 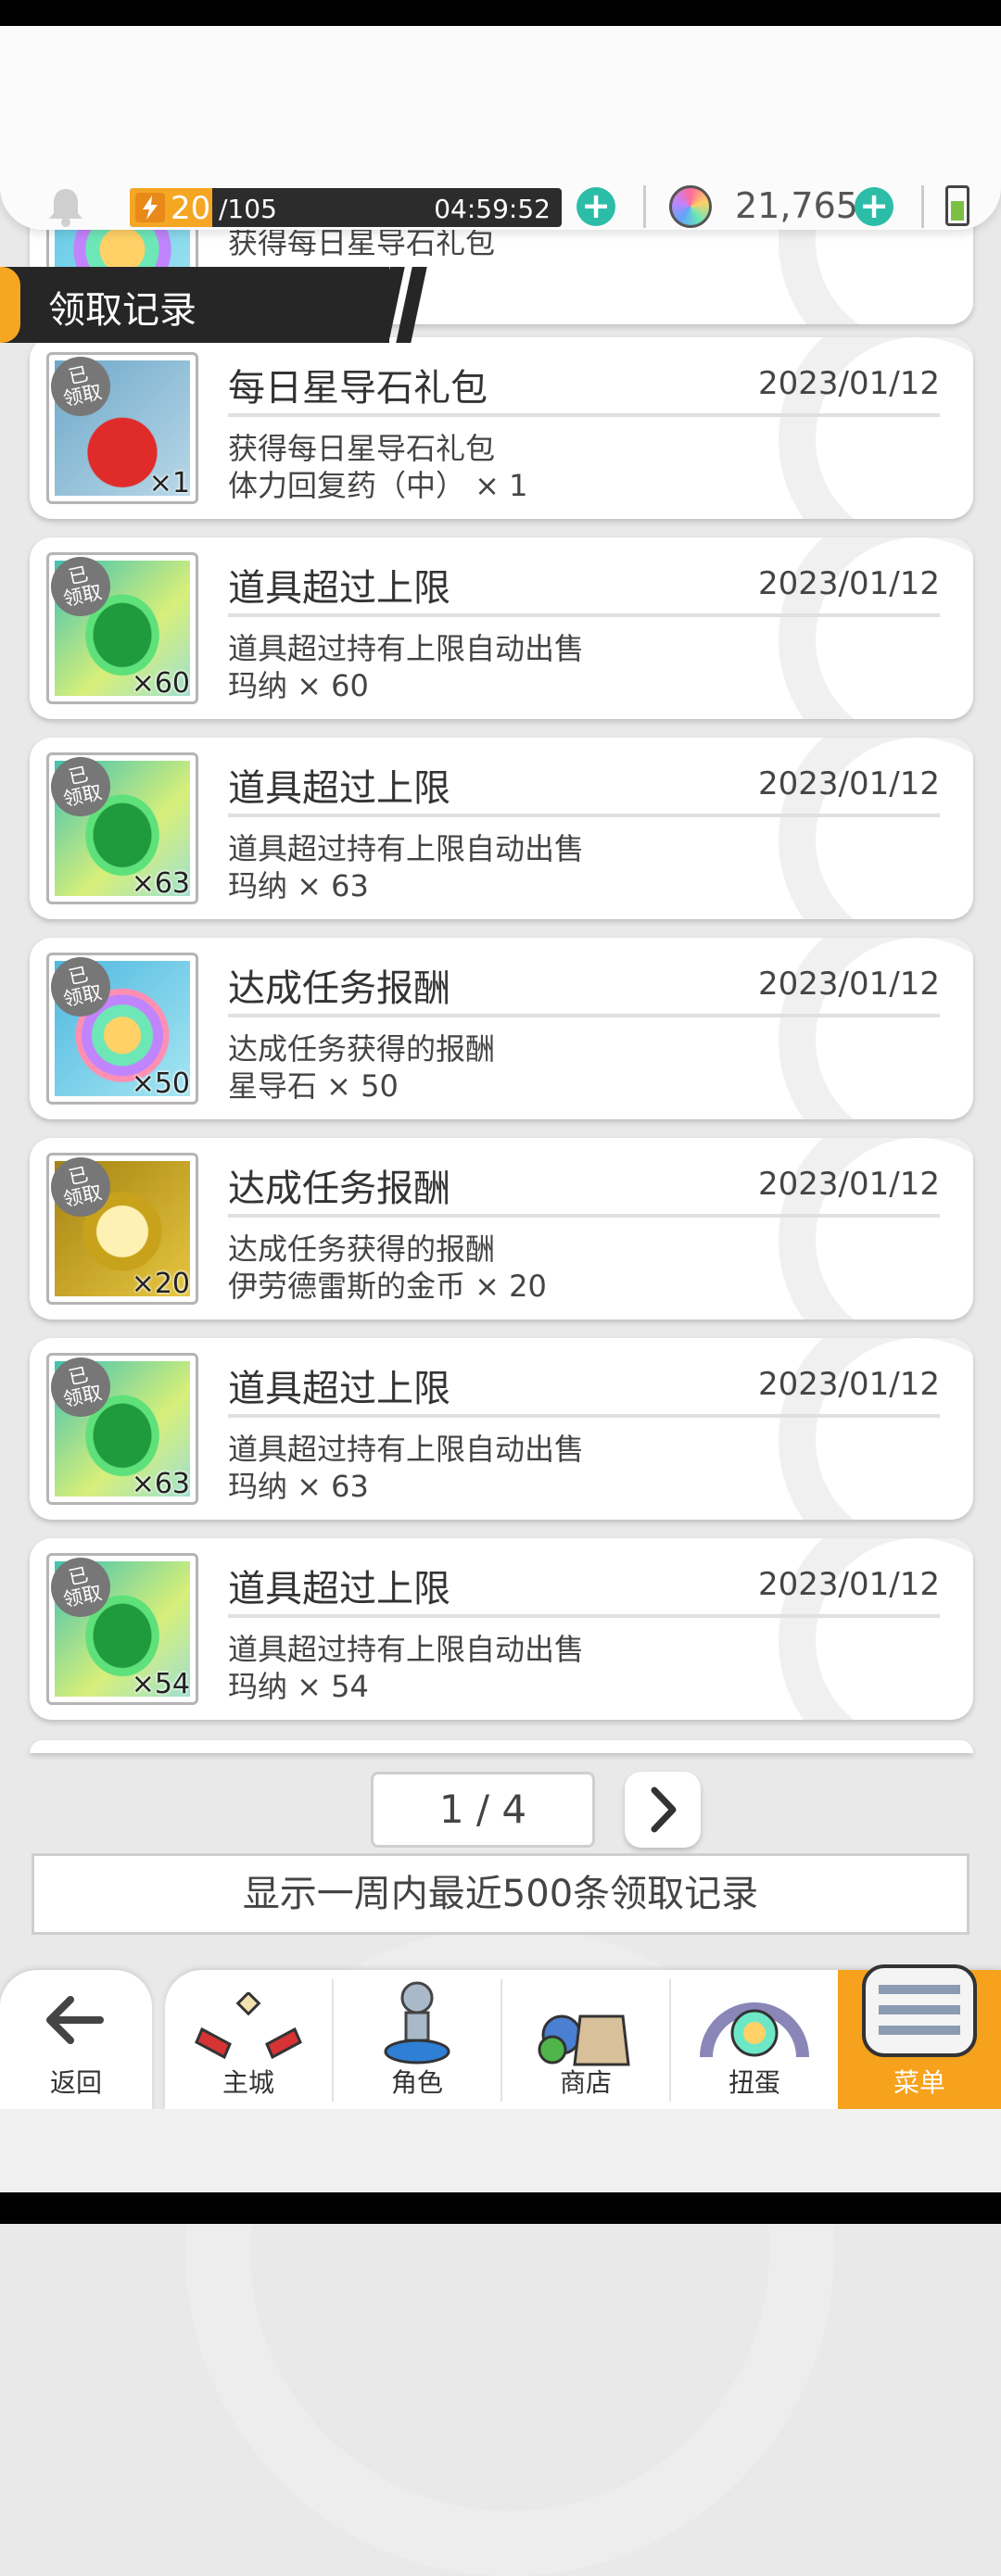 I want to click on nav-label: 主城, so click(x=248, y=2082).